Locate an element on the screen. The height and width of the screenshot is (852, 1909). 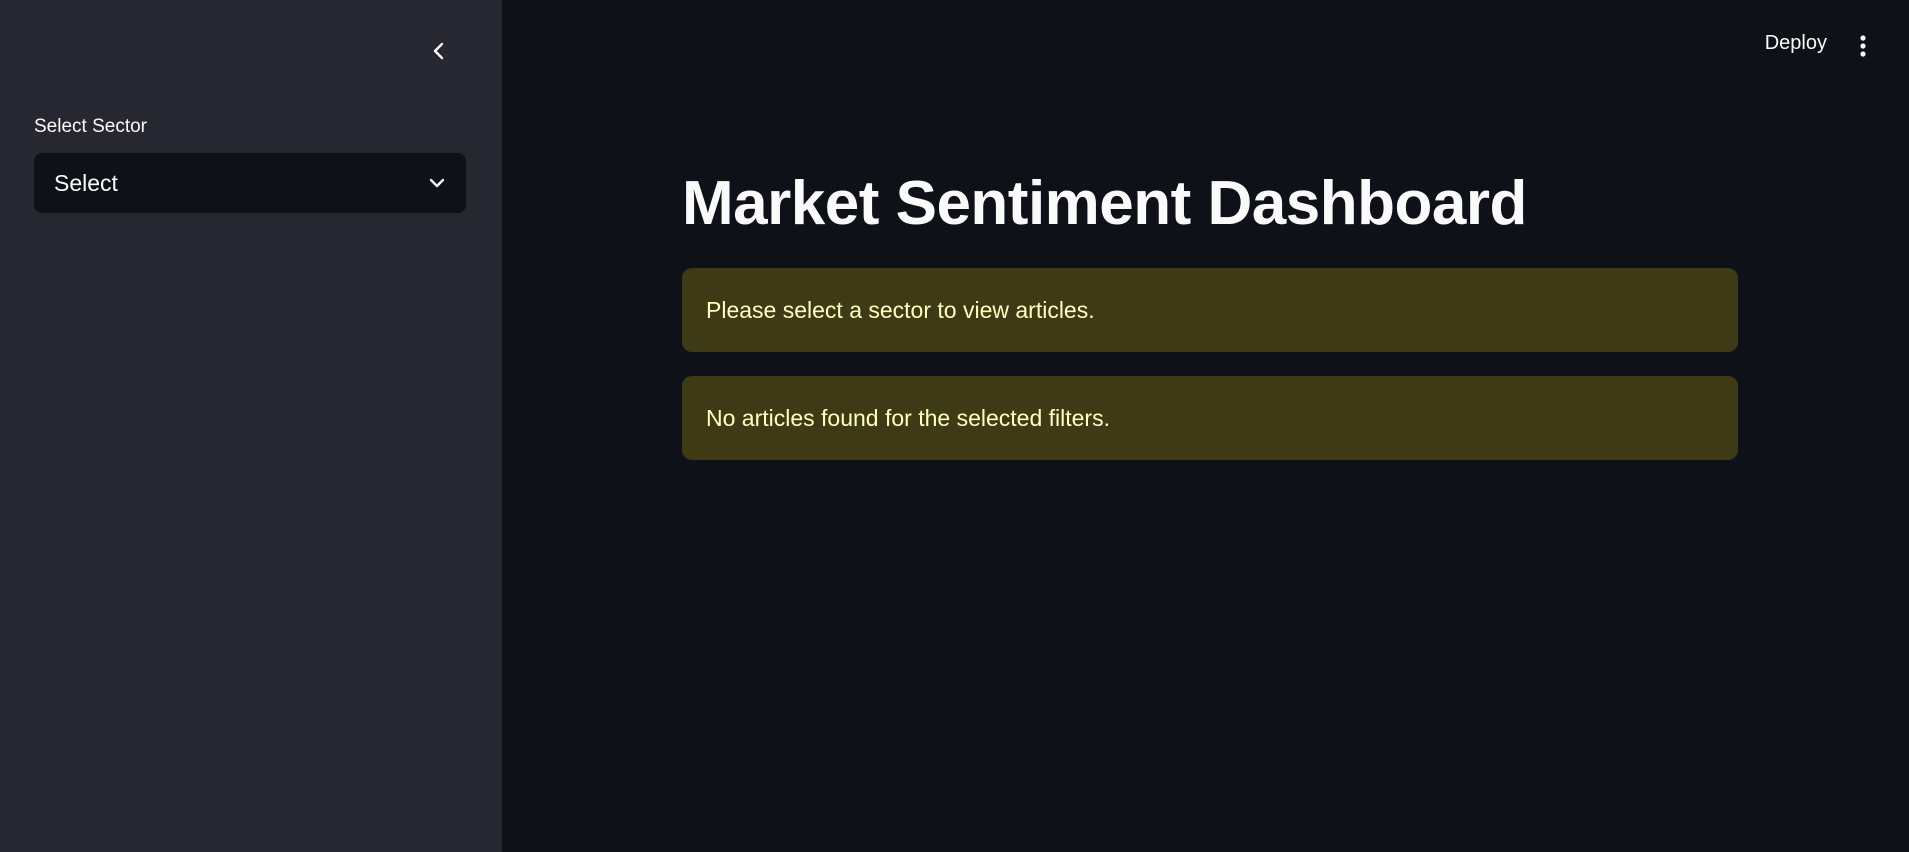
chevron-left-icon is located at coordinates (438, 51).